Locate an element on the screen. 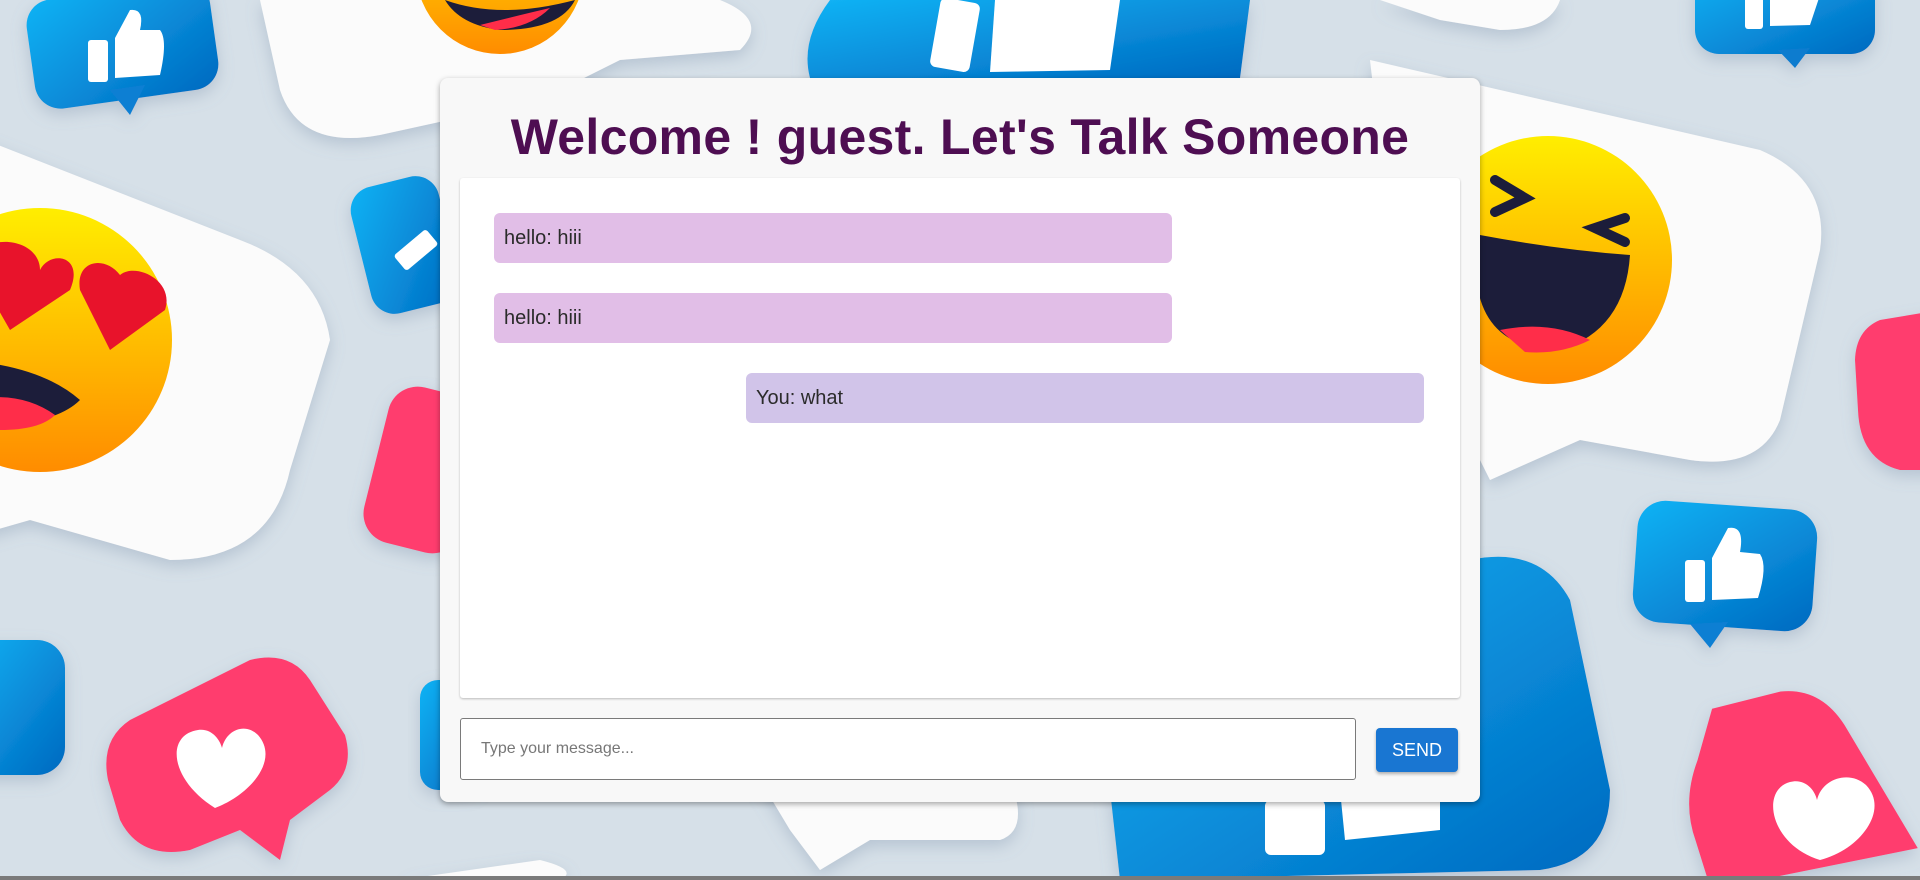 Image resolution: width=1920 pixels, height=880 pixels. message-bubble-sent: You: what is located at coordinates (1085, 398).